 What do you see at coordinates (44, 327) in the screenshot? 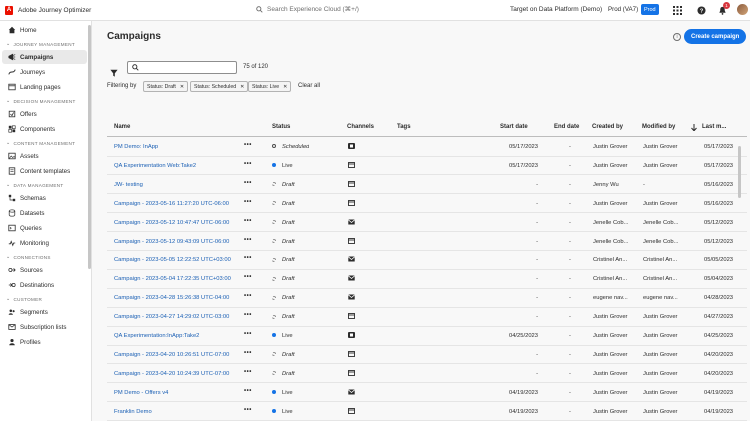
I see `sidebar-item-subscription-lists: Subscription lists` at bounding box center [44, 327].